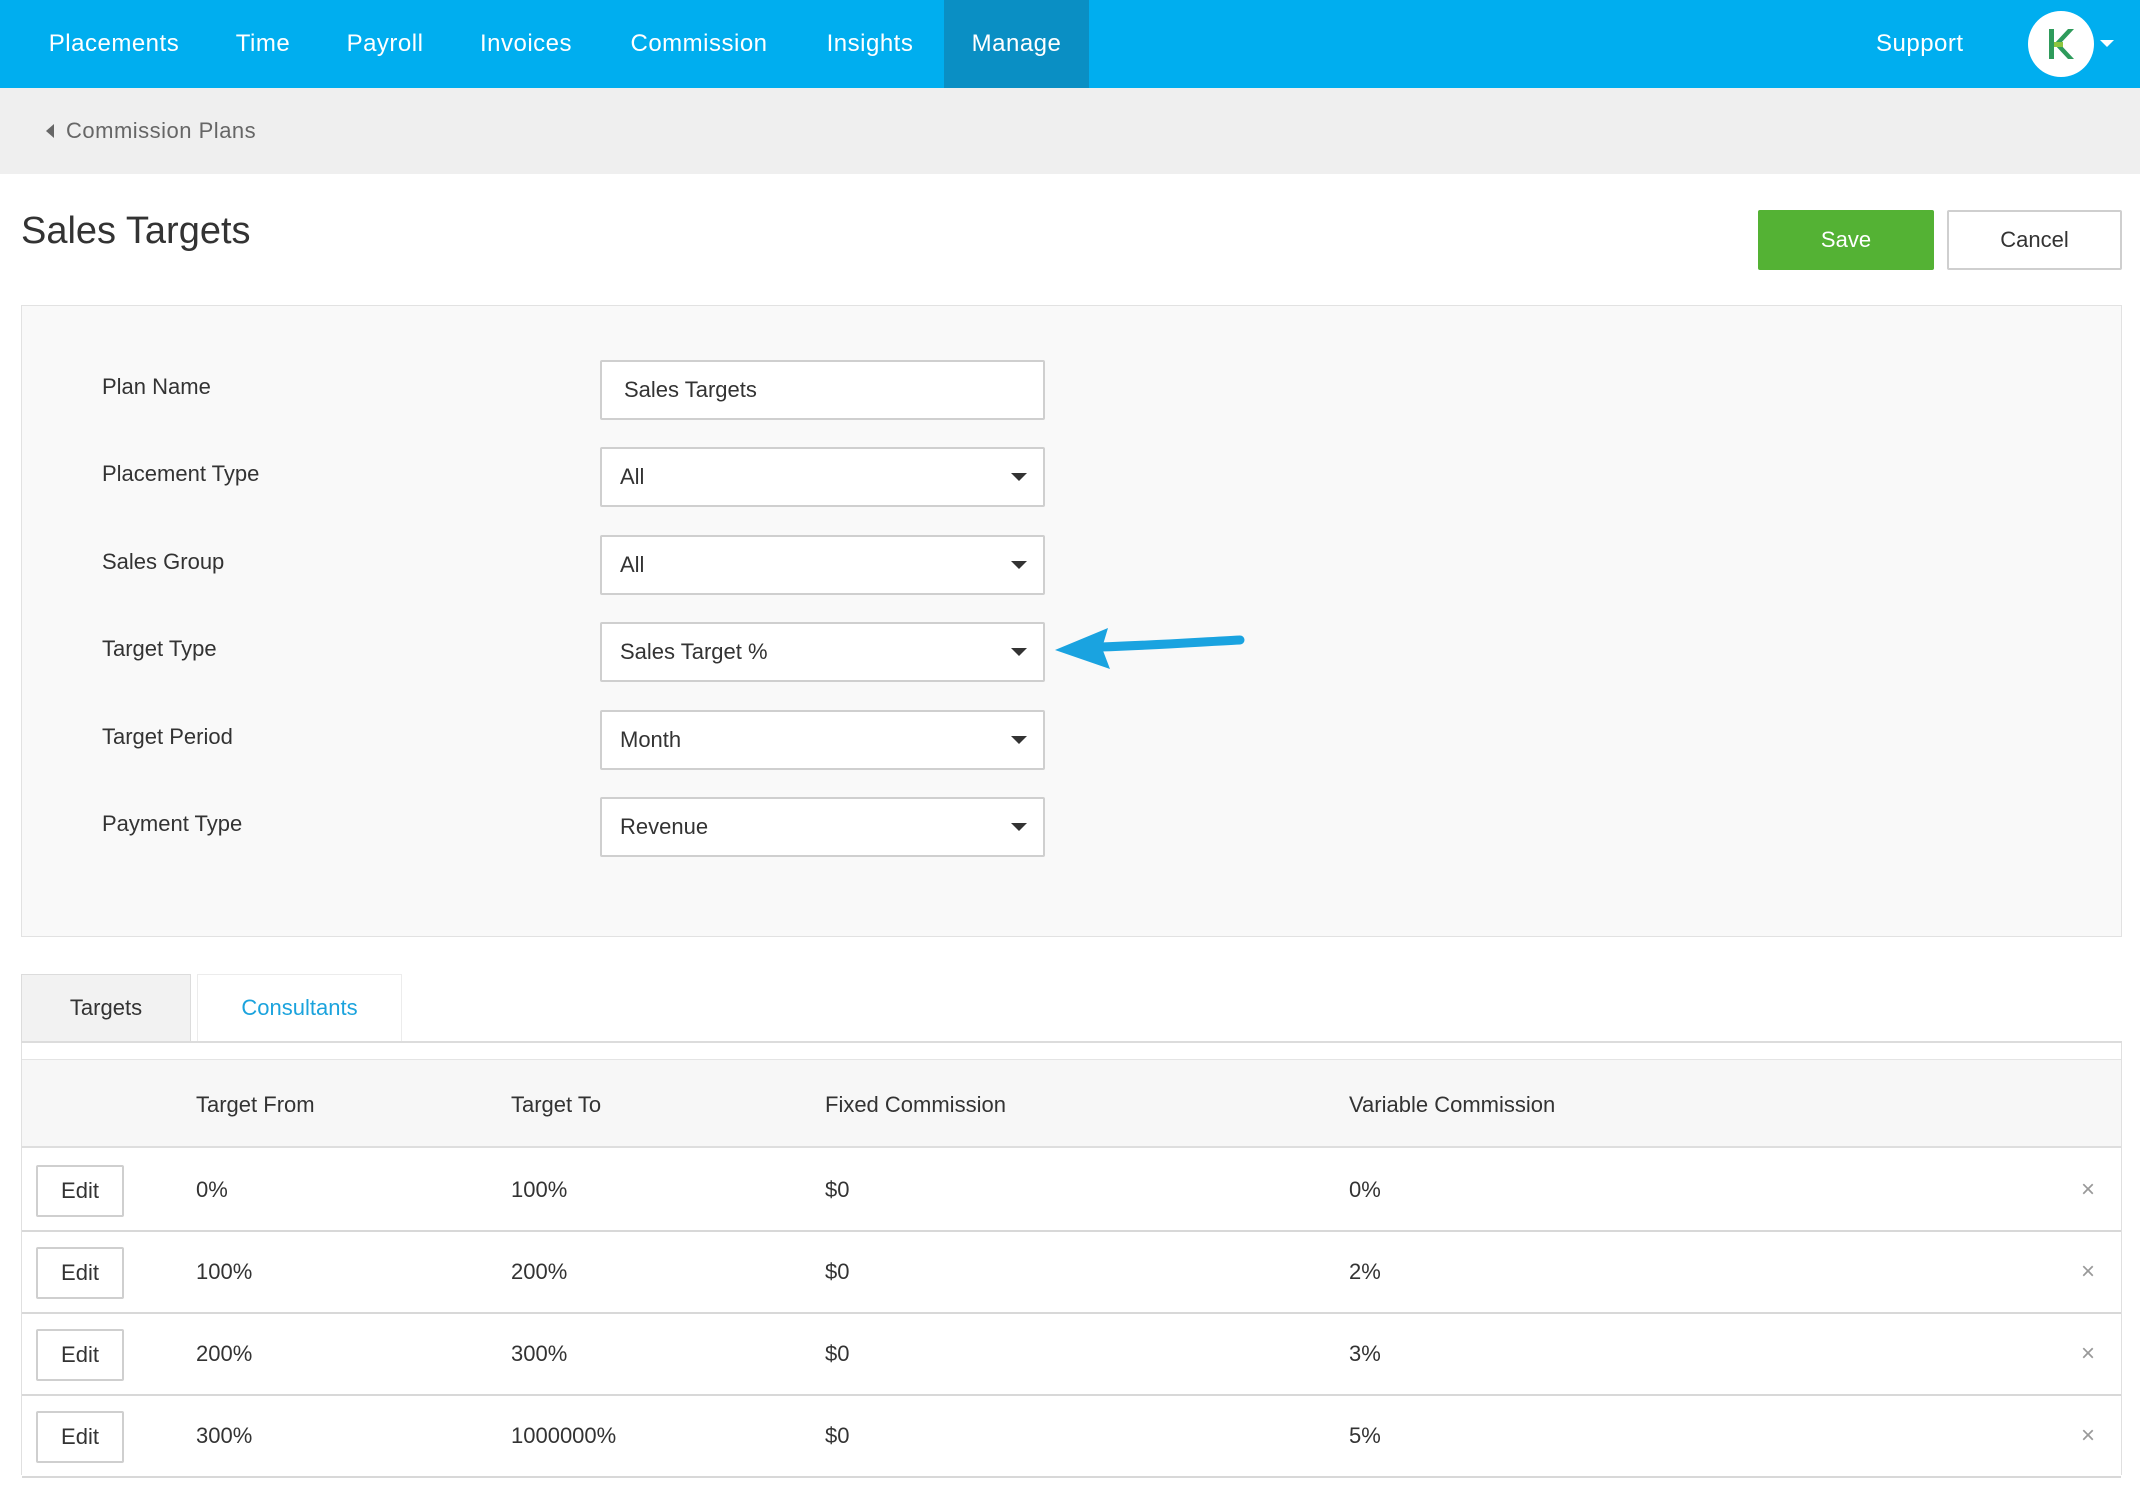 Image resolution: width=2140 pixels, height=1485 pixels. What do you see at coordinates (263, 44) in the screenshot?
I see `nav-time: Time` at bounding box center [263, 44].